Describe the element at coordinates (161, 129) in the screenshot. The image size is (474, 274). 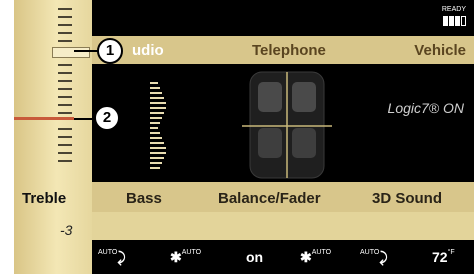
I see `level-bars` at that location.